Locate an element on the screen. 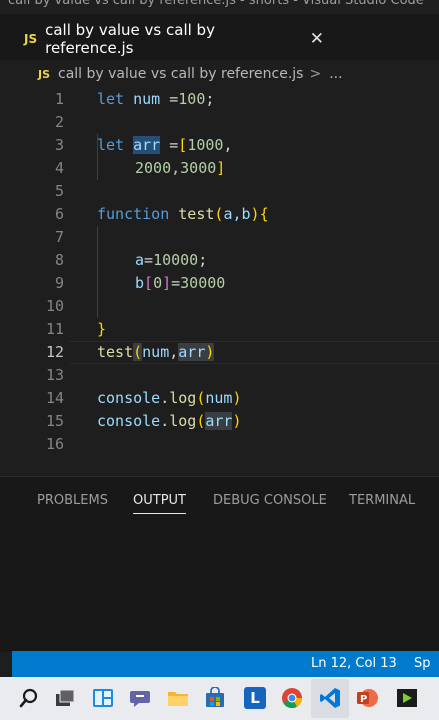 The height and width of the screenshot is (720, 439). tab-label: call by value vs call by reference.js is located at coordinates (130, 39).